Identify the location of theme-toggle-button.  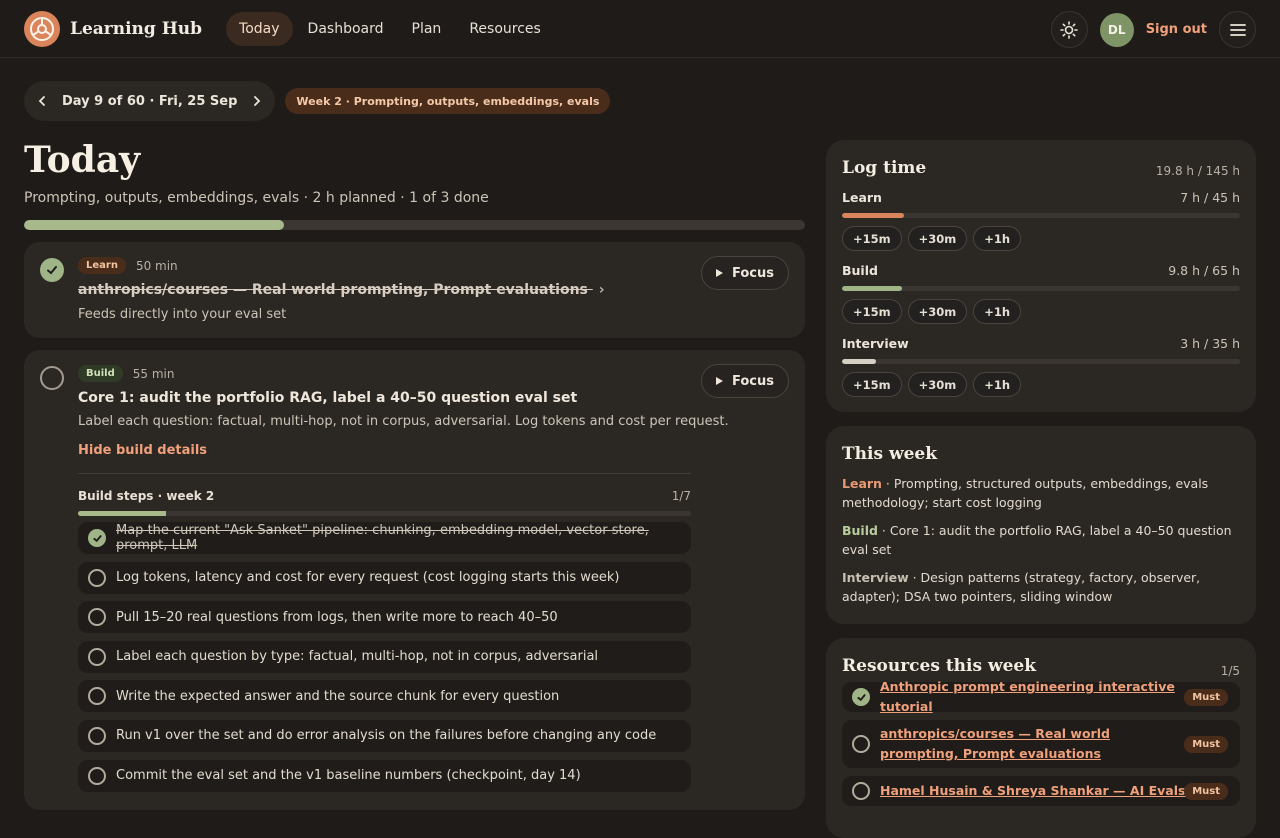
(1069, 29).